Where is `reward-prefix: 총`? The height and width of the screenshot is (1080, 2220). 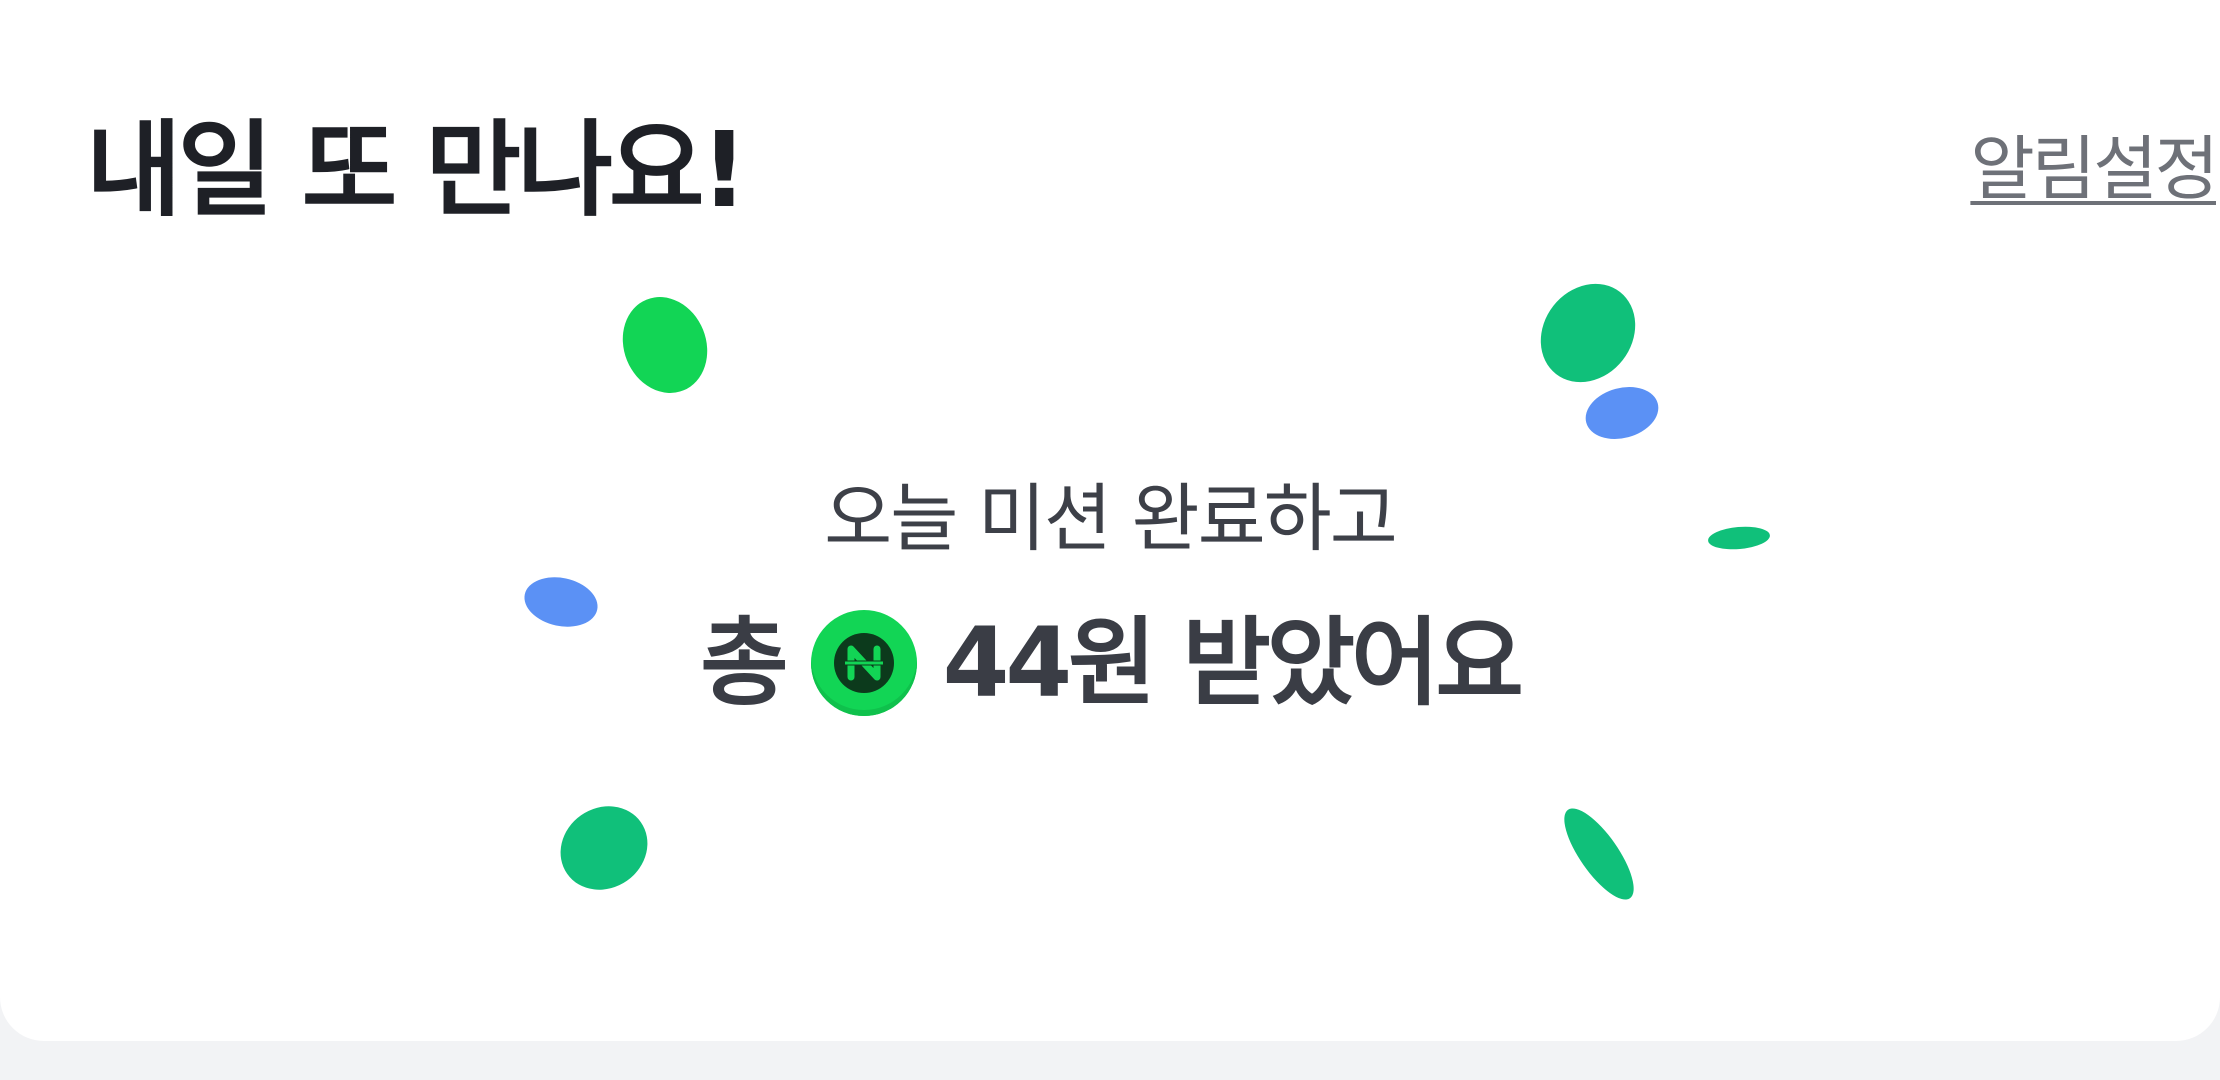
reward-prefix: 총 is located at coordinates (744, 663).